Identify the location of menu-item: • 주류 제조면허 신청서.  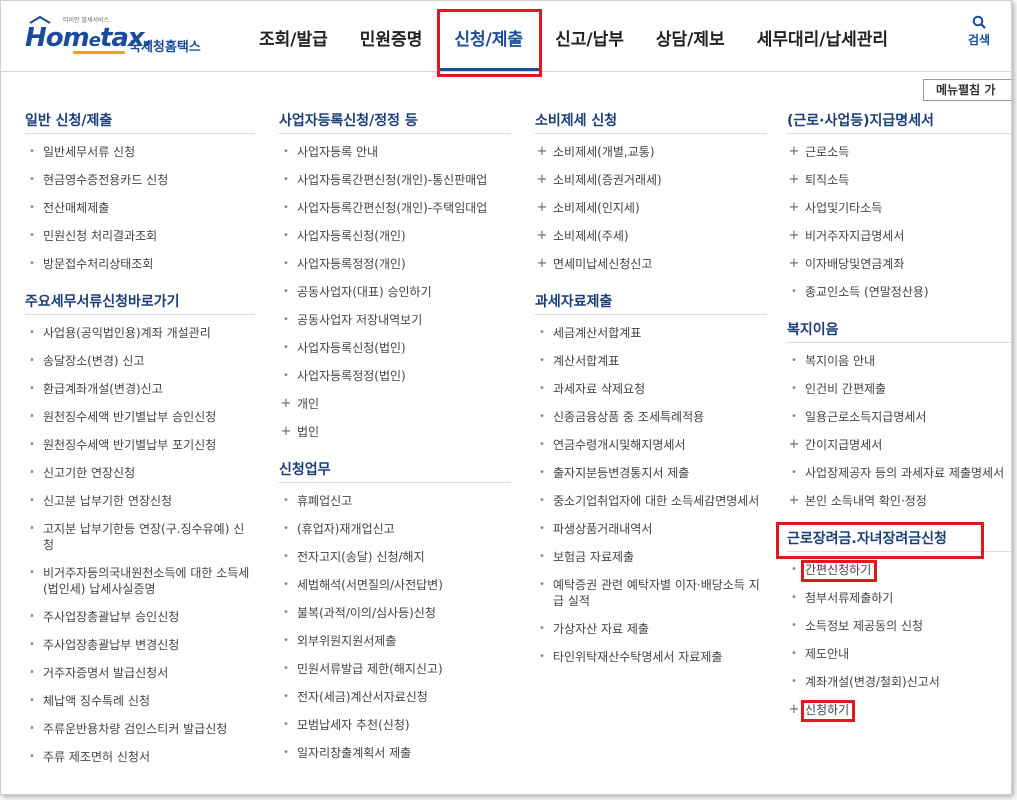
(140, 757).